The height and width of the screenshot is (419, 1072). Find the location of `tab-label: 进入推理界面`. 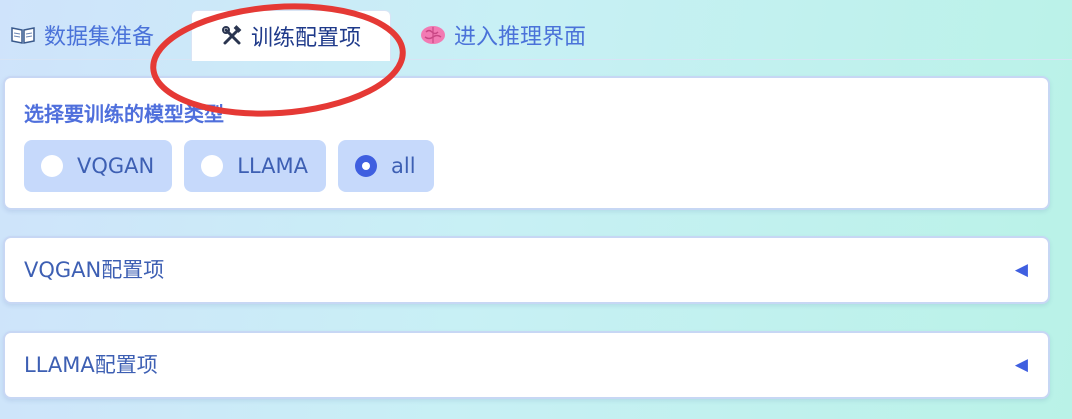

tab-label: 进入推理界面 is located at coordinates (520, 37).